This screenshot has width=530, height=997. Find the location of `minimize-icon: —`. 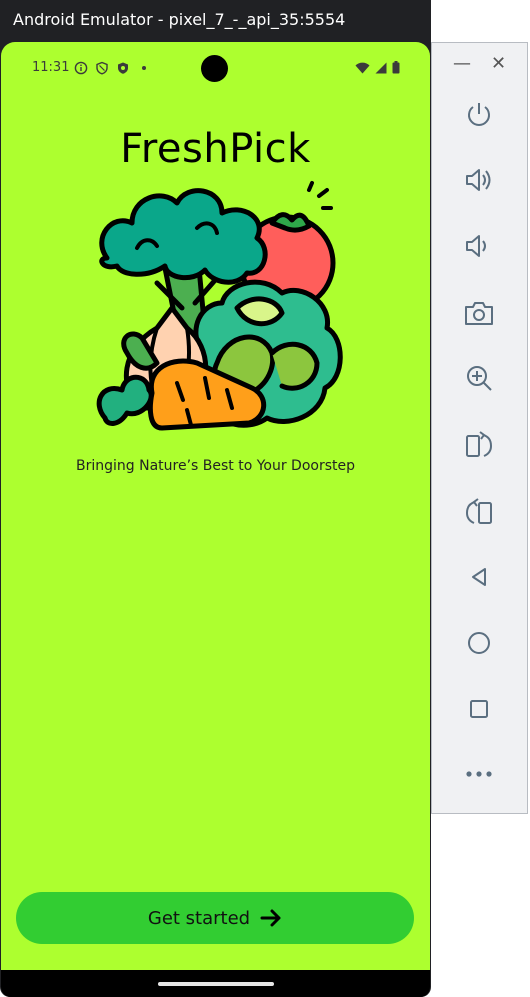

minimize-icon: — is located at coordinates (462, 63).